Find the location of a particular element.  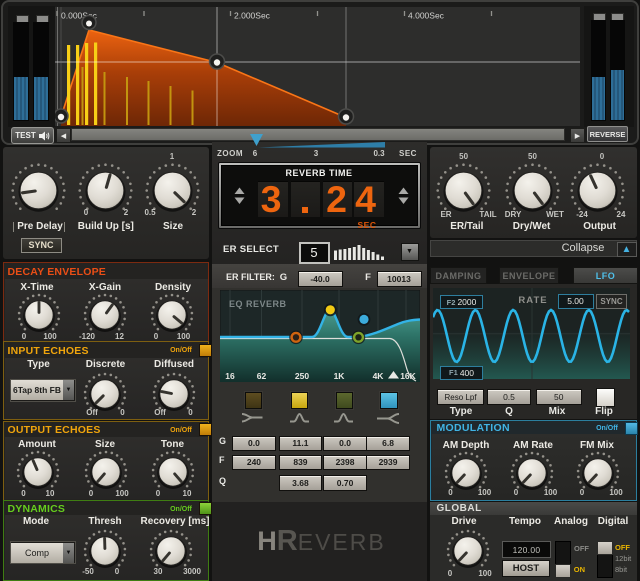

svg-text: 1K is located at coordinates (340, 376).